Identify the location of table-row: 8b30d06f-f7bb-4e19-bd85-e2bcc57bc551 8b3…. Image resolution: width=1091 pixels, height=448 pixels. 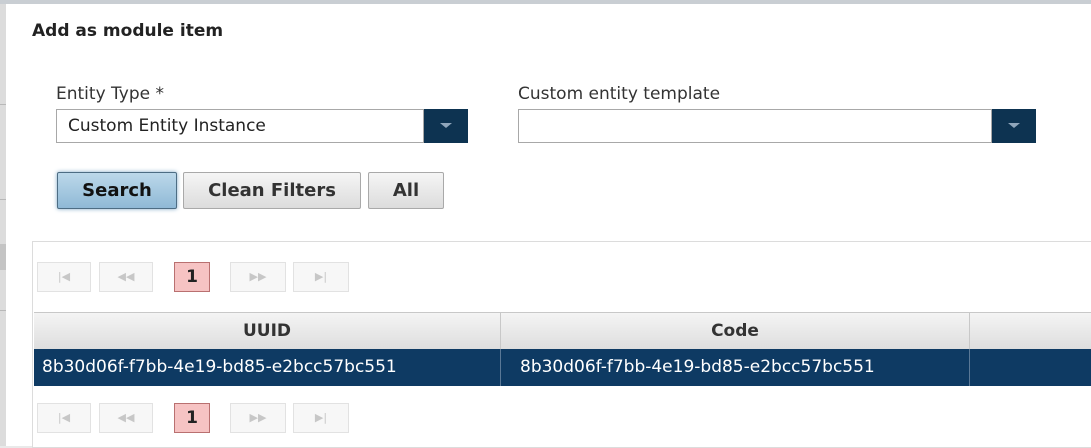
(562, 367).